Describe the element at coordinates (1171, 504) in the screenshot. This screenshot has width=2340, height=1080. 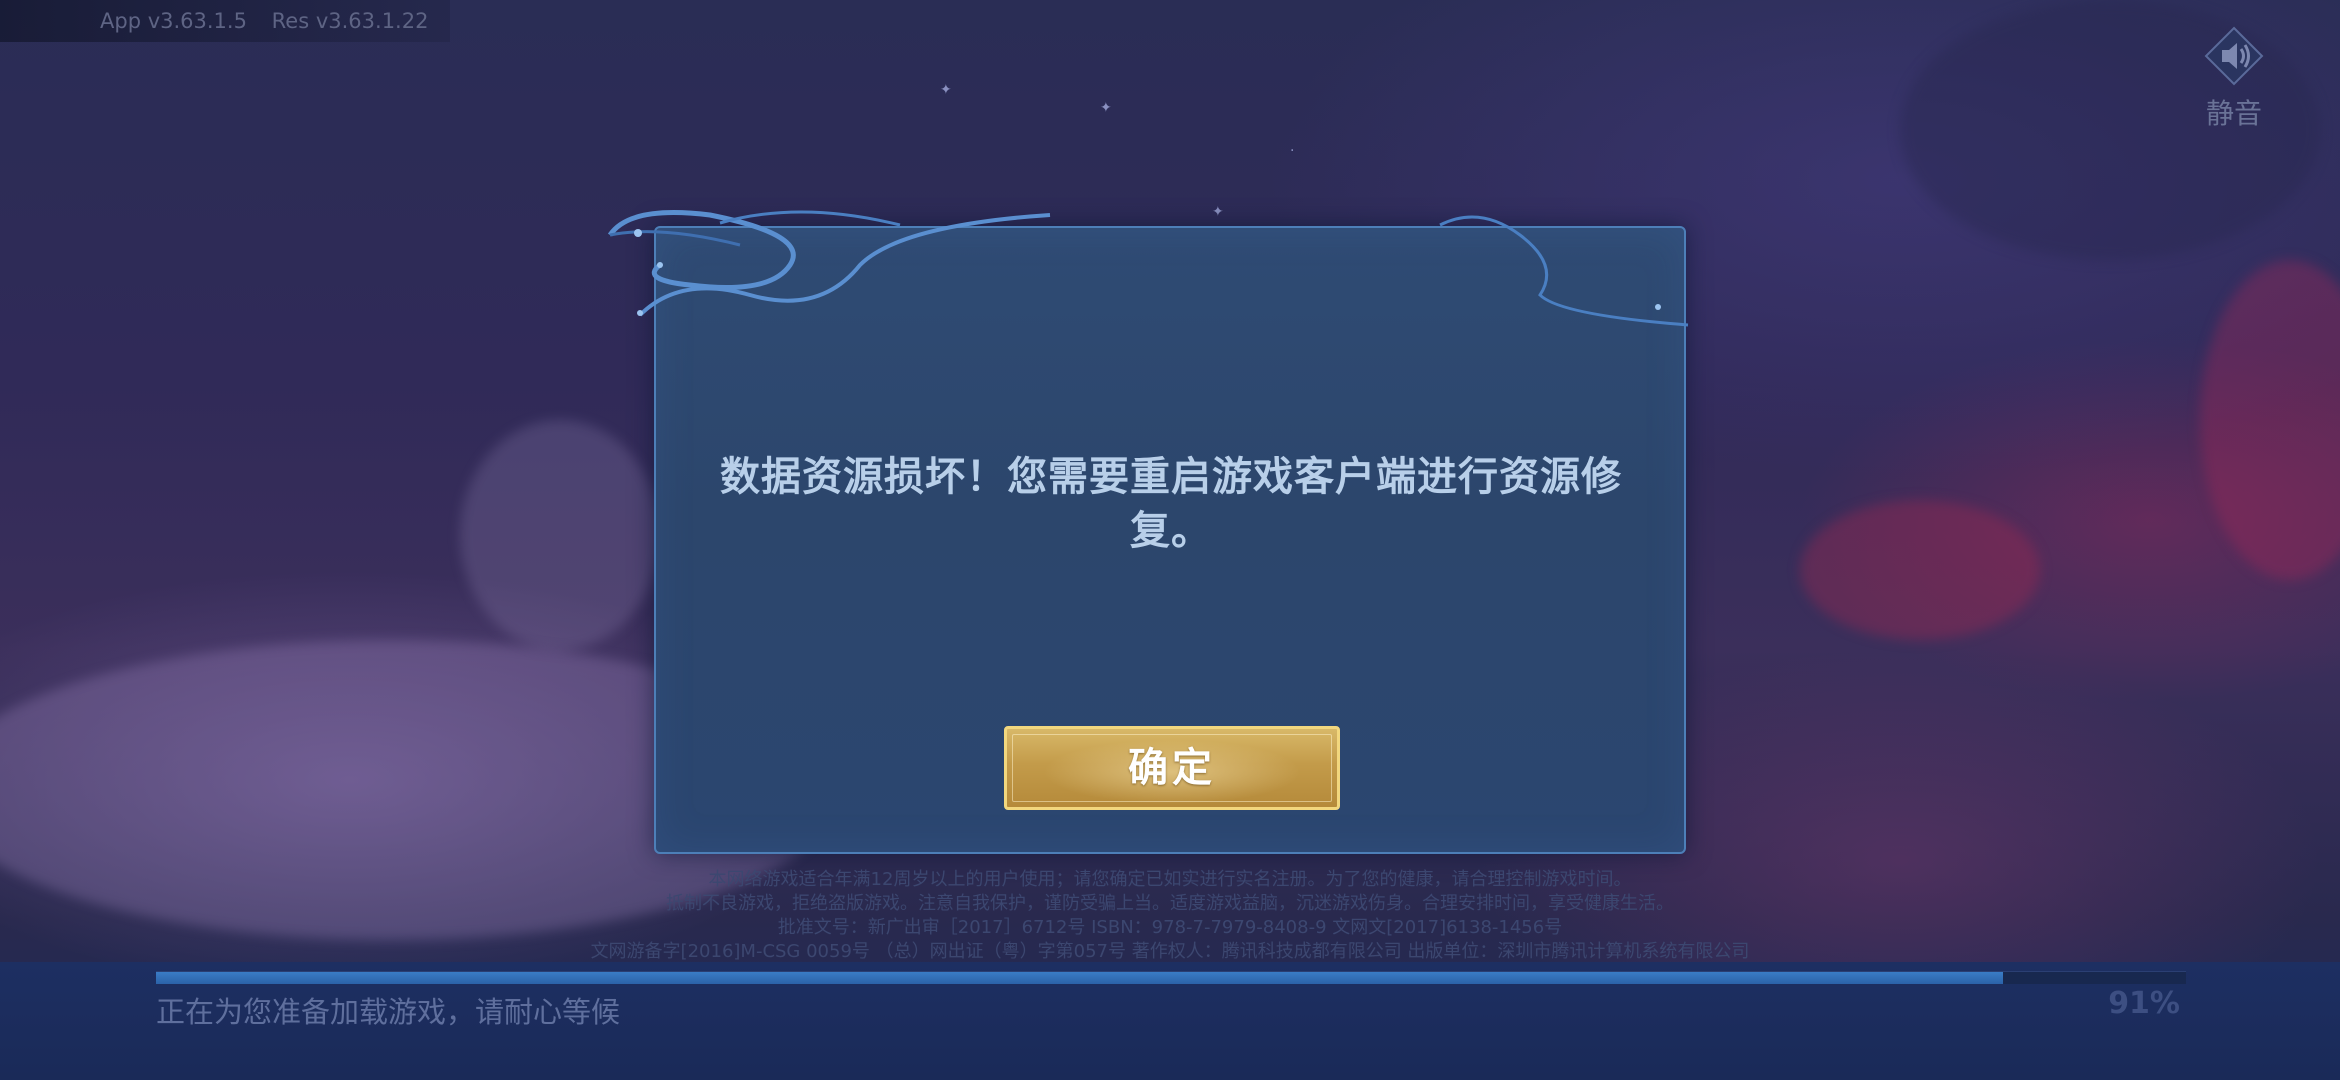
I see `dialog-message: 数据资源损坏！您需要重启游戏客户端进行资源修复。` at that location.